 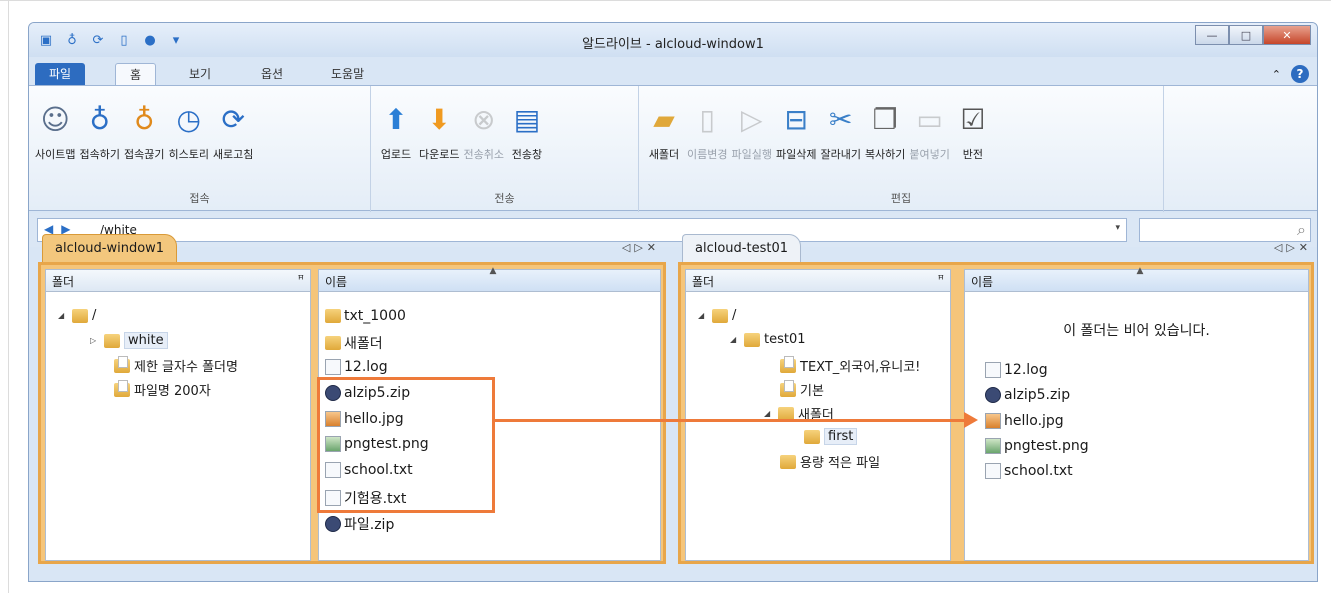 What do you see at coordinates (664, 119) in the screenshot?
I see `new-folder-icon: ▰` at bounding box center [664, 119].